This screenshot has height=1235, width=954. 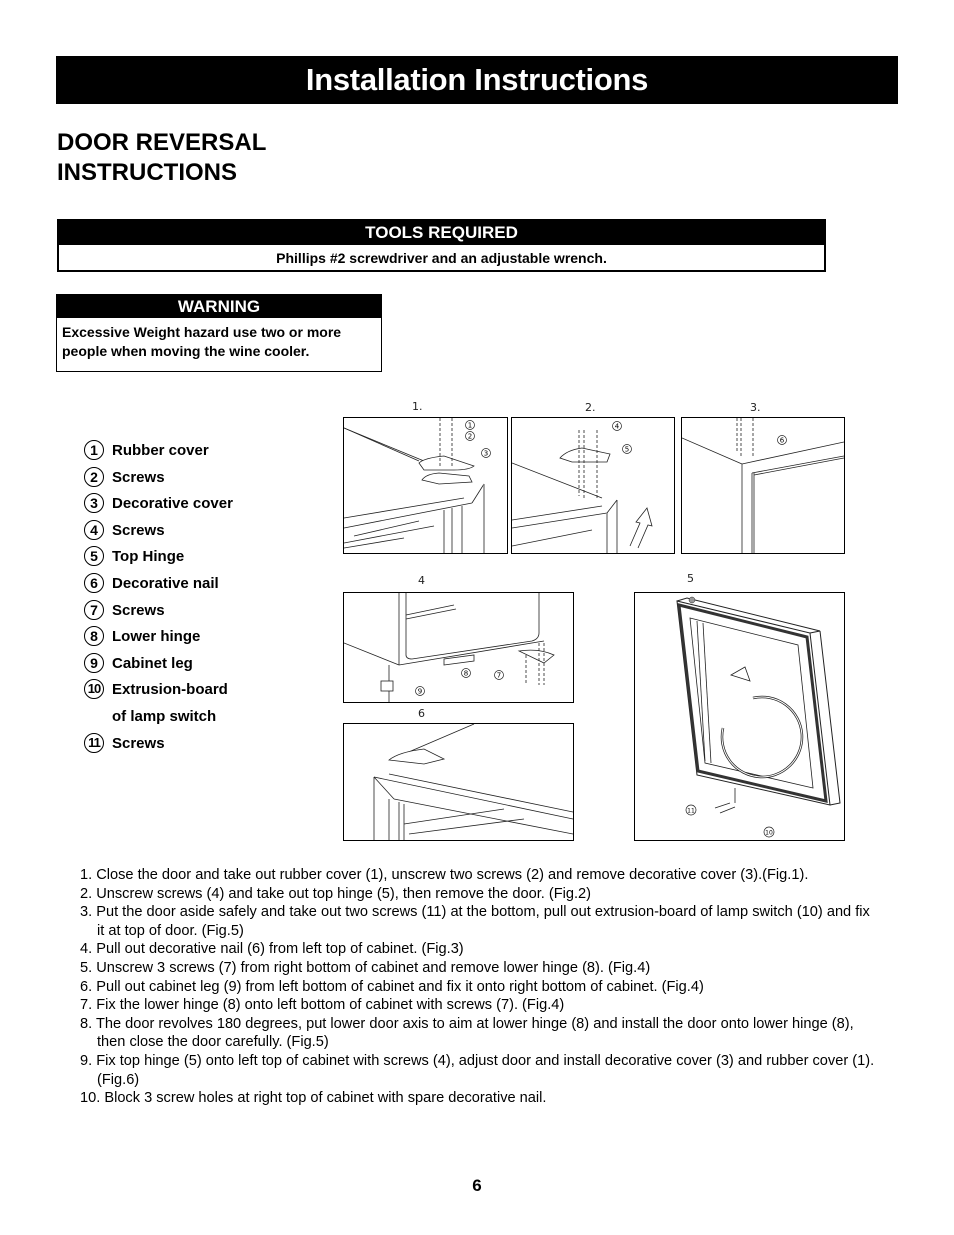 I want to click on part-label: Rubber cover, so click(x=160, y=450).